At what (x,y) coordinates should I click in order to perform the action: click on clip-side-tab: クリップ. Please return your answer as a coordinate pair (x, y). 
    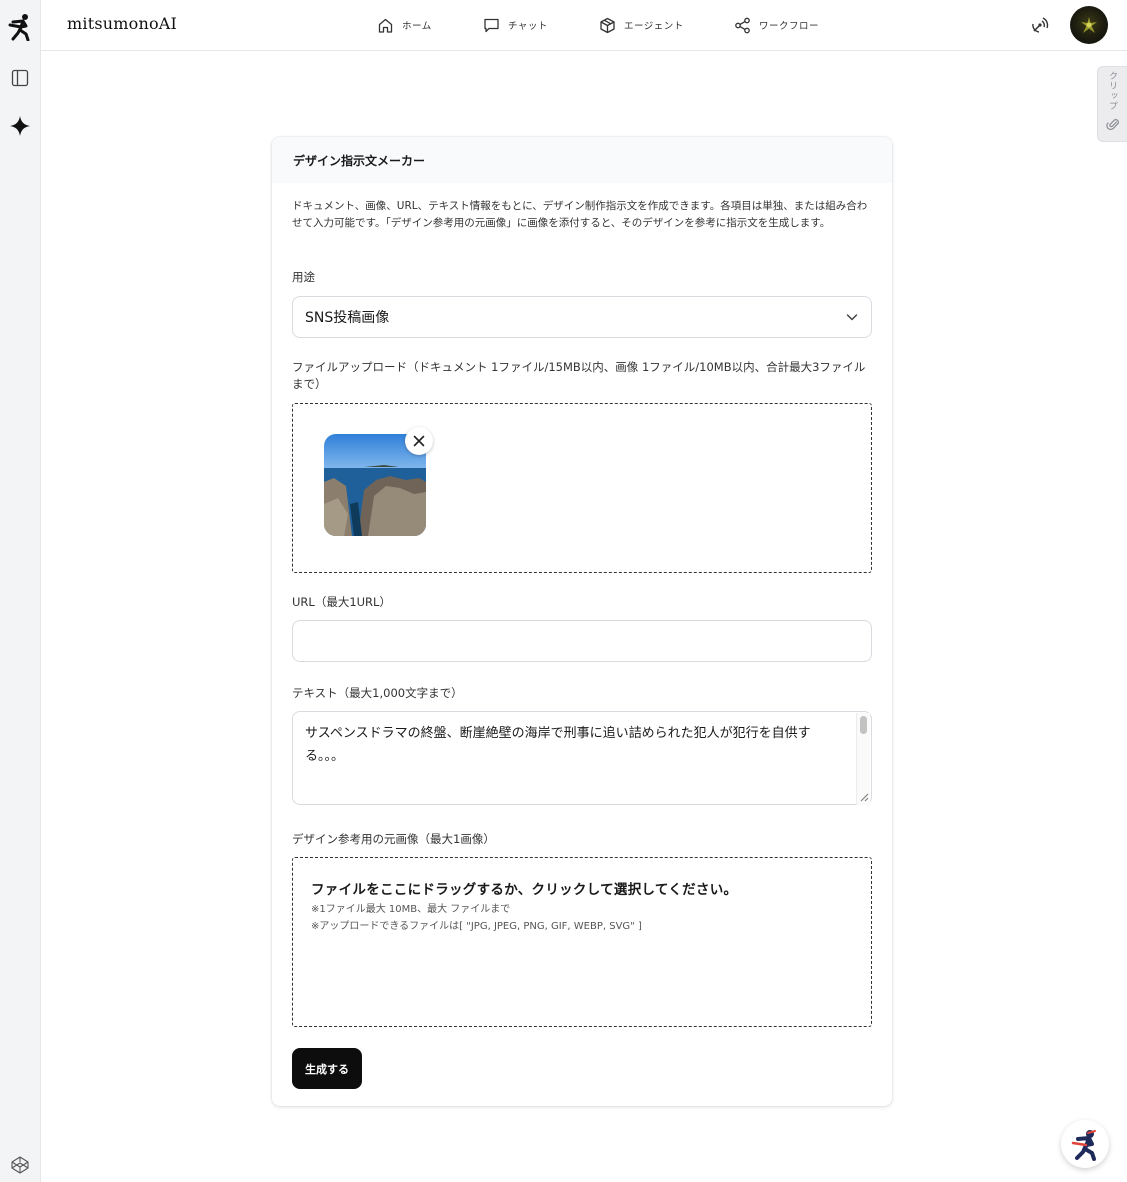
    Looking at the image, I should click on (1112, 104).